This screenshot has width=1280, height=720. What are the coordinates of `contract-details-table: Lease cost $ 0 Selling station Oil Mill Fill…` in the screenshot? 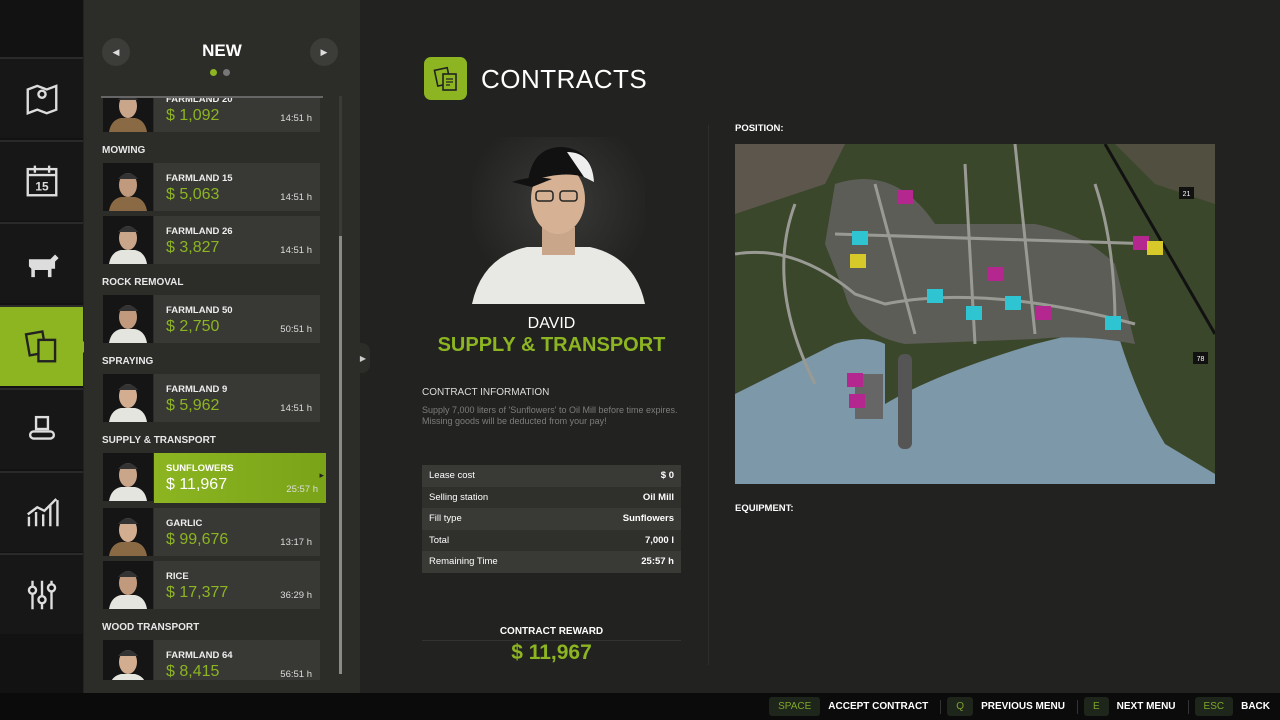 It's located at (551, 519).